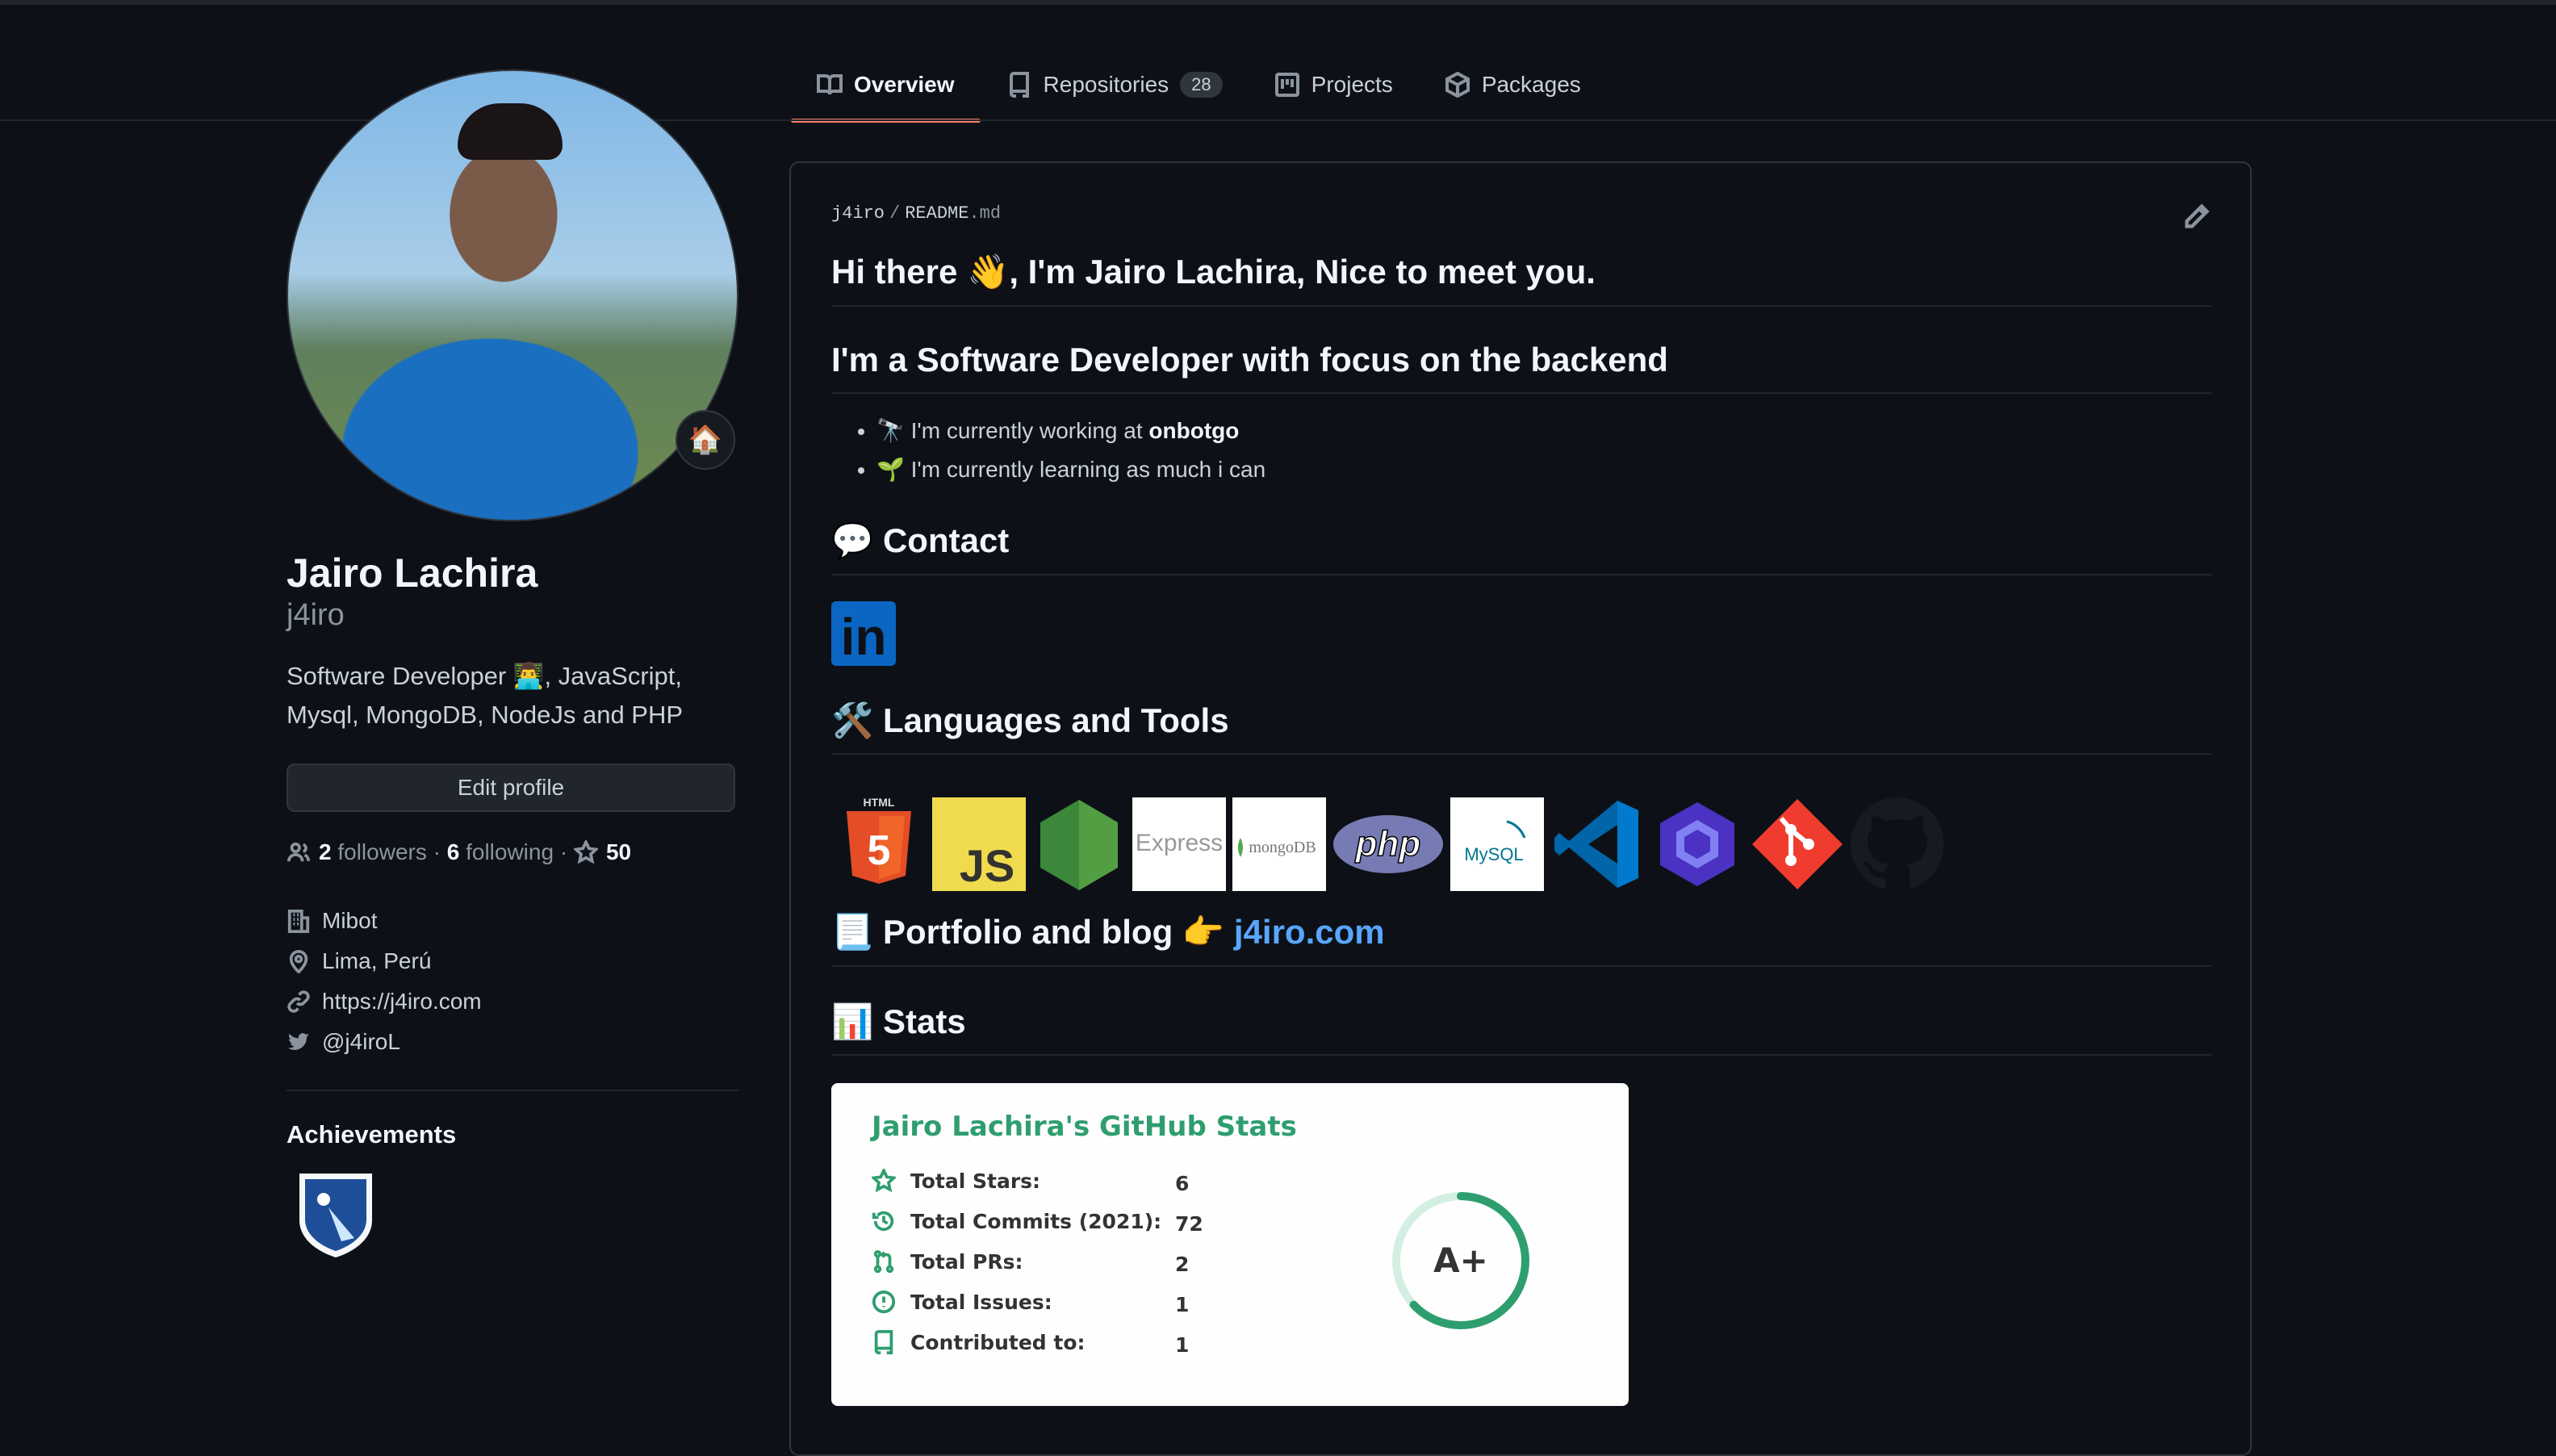 This screenshot has width=2556, height=1456. What do you see at coordinates (486, 714) in the screenshot?
I see `bio-line: Mysql, MongoDB, NodeJs and PHP` at bounding box center [486, 714].